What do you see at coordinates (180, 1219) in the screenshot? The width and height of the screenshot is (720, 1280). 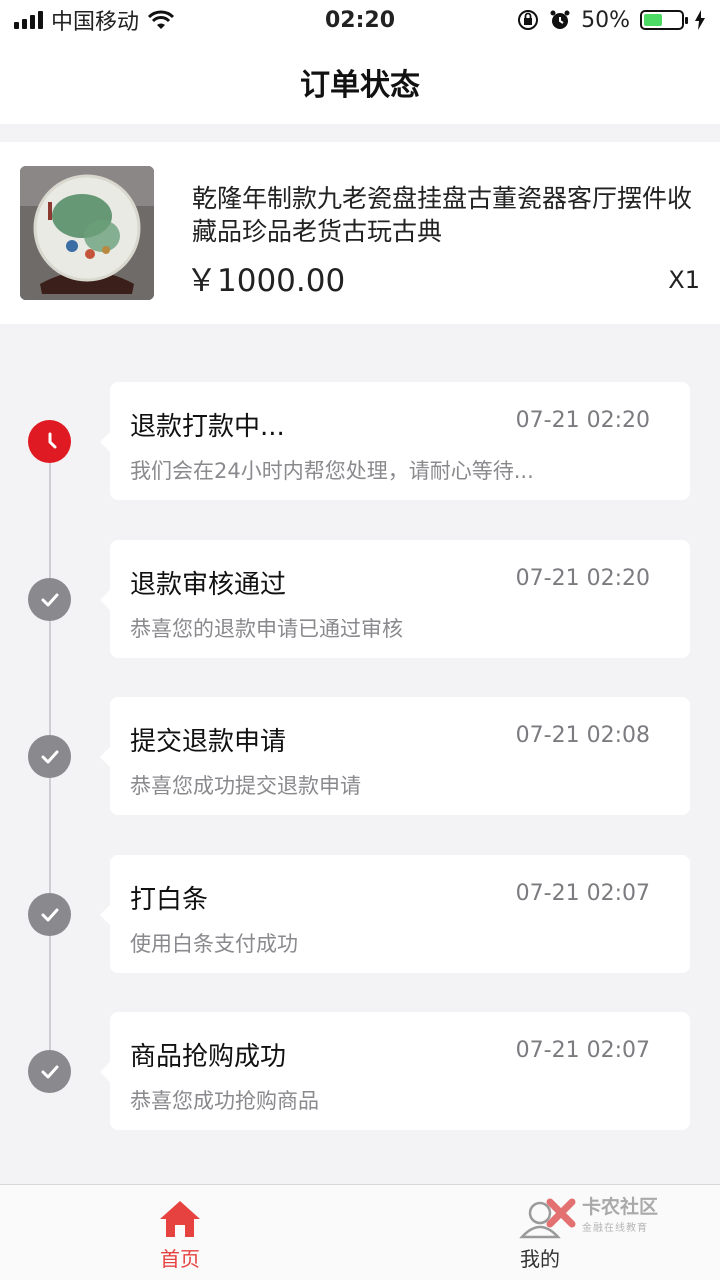 I see `home-icon` at bounding box center [180, 1219].